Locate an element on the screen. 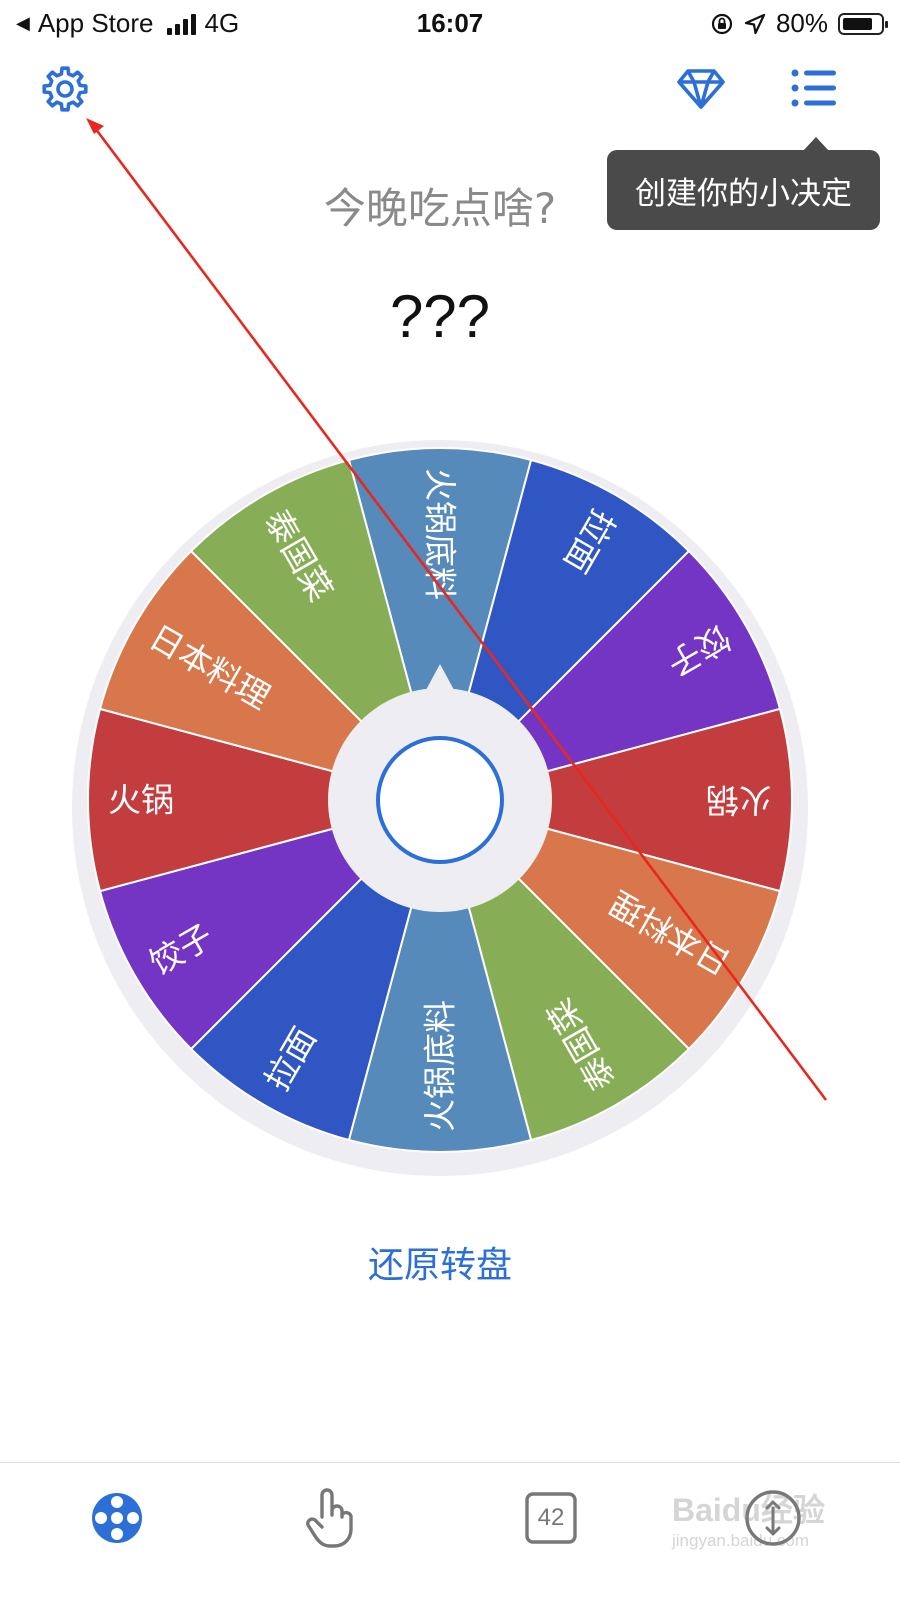 This screenshot has width=900, height=1601. number-badge: 42 is located at coordinates (551, 1517).